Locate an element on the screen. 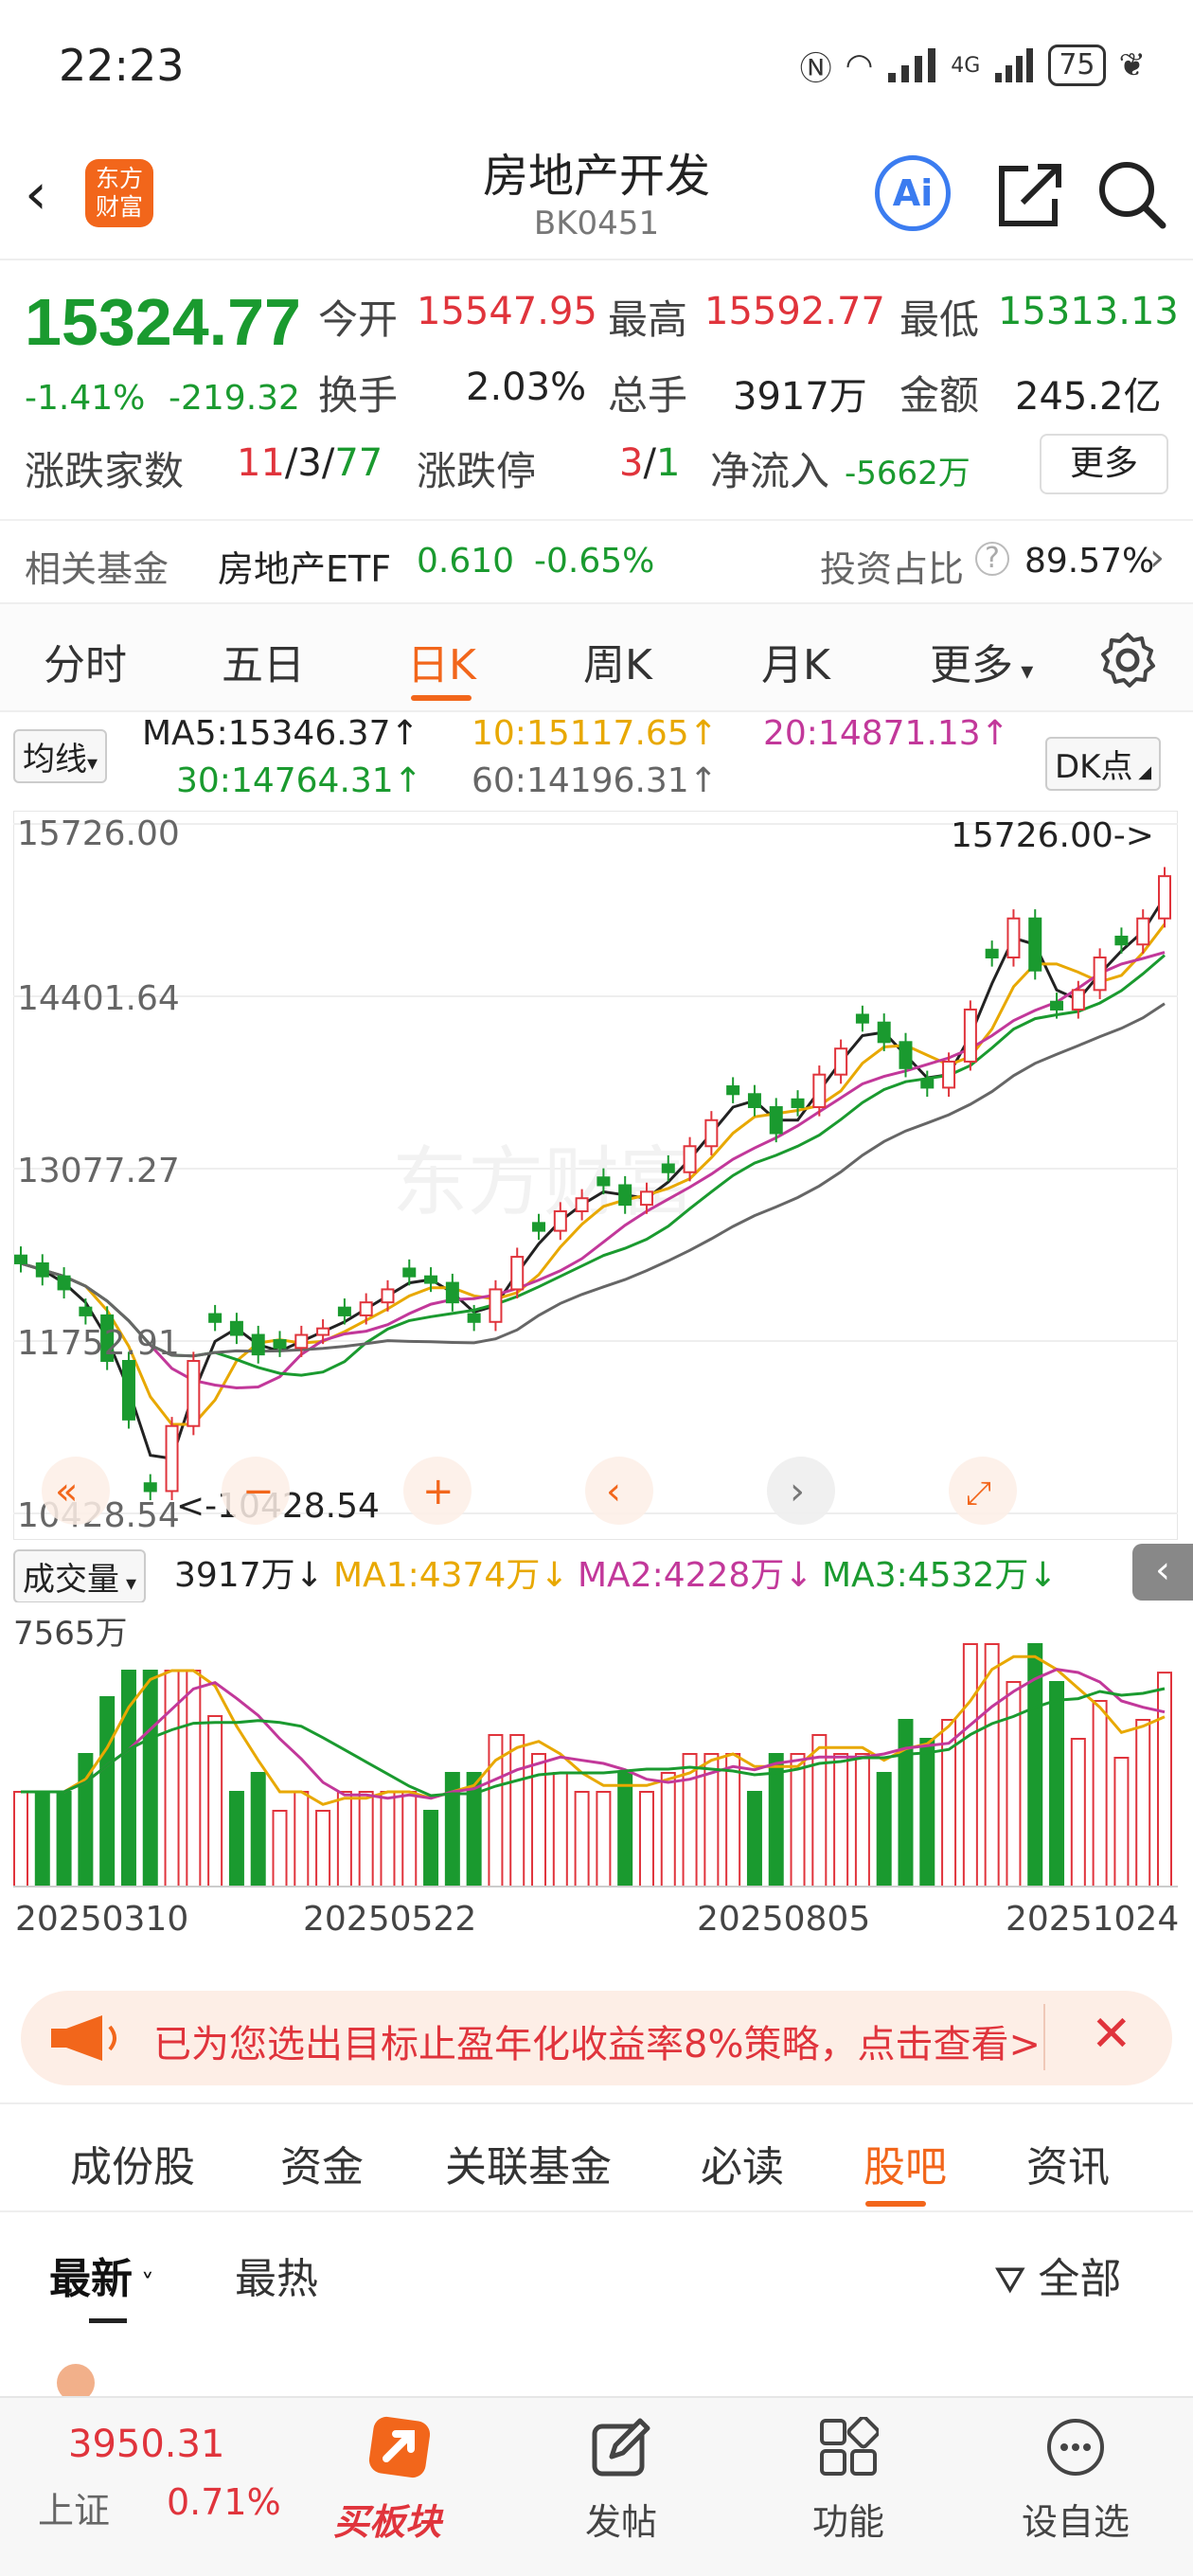  high-label: 最高 is located at coordinates (648, 319).